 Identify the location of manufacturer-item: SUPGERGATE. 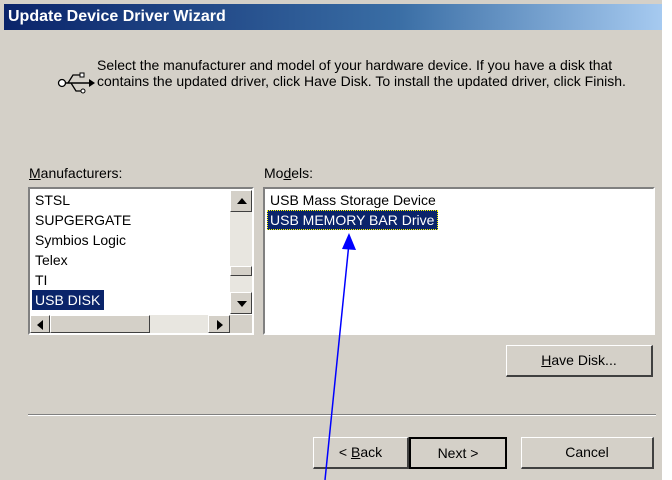
(130, 220).